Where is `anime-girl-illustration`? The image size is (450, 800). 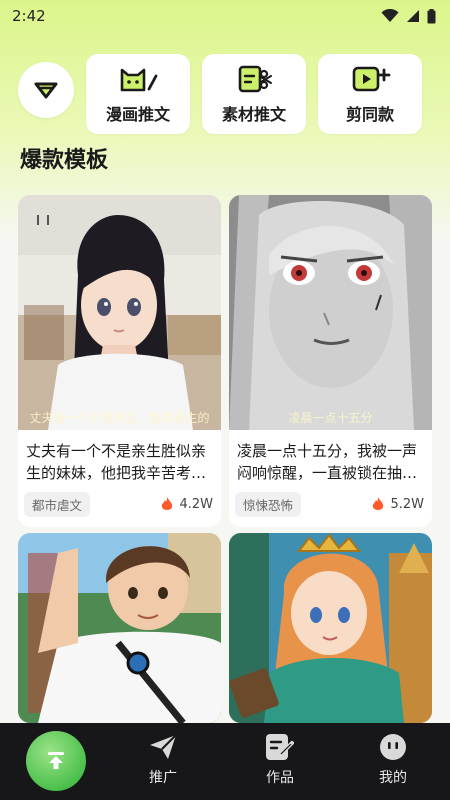
anime-girl-illustration is located at coordinates (119, 312).